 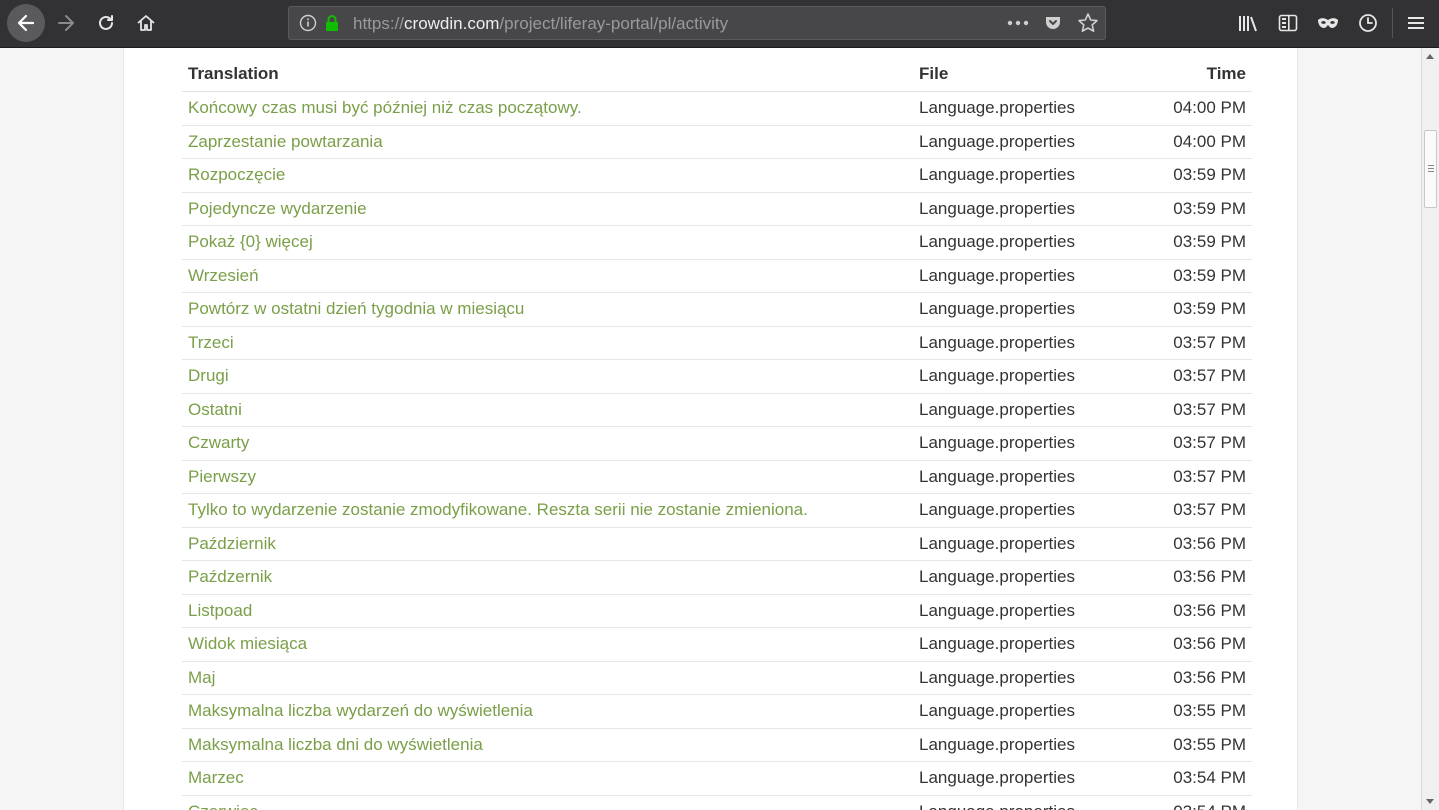 I want to click on translation-link: Czwarty, so click(x=218, y=443).